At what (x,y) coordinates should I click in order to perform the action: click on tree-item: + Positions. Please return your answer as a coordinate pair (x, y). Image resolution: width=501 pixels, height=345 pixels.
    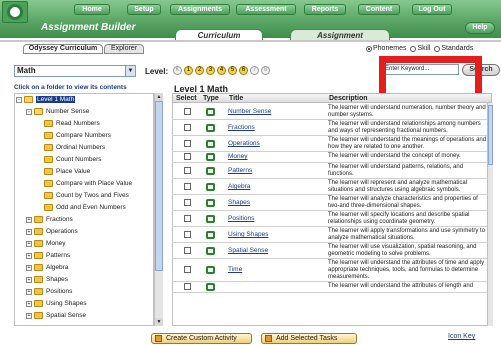
    Looking at the image, I should click on (49, 291).